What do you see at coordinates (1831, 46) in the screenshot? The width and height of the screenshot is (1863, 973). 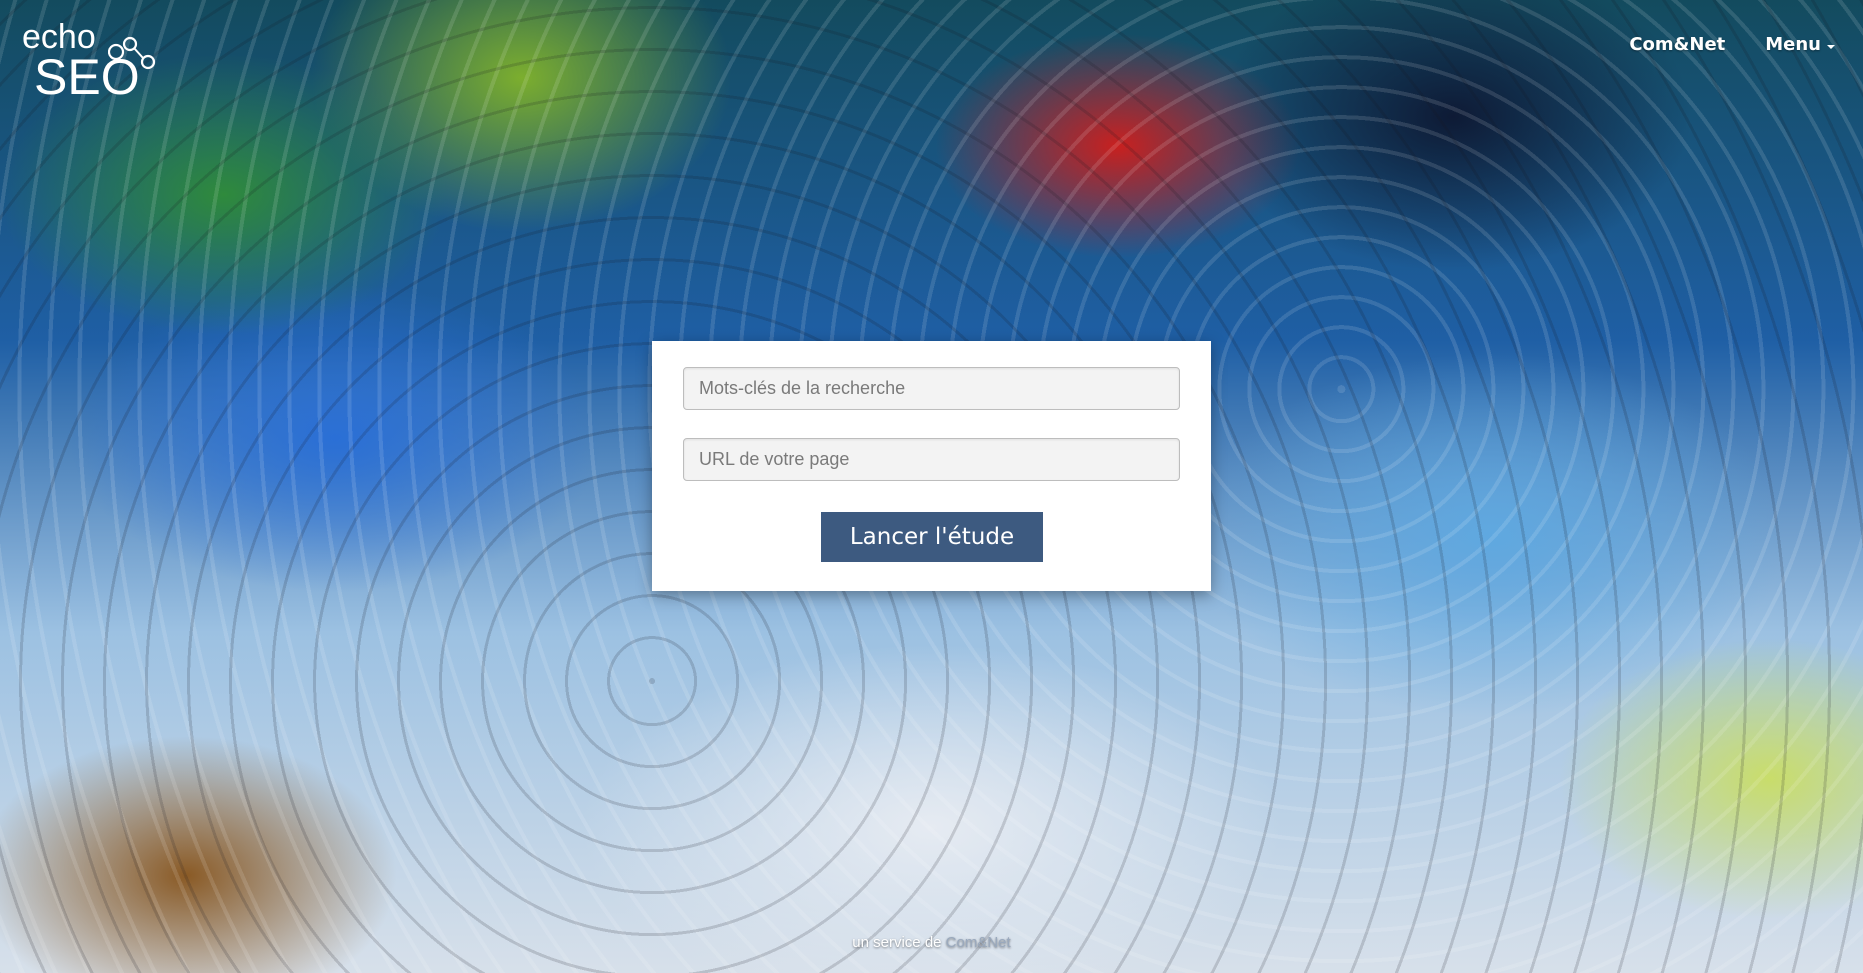 I see `caret-down-icon` at bounding box center [1831, 46].